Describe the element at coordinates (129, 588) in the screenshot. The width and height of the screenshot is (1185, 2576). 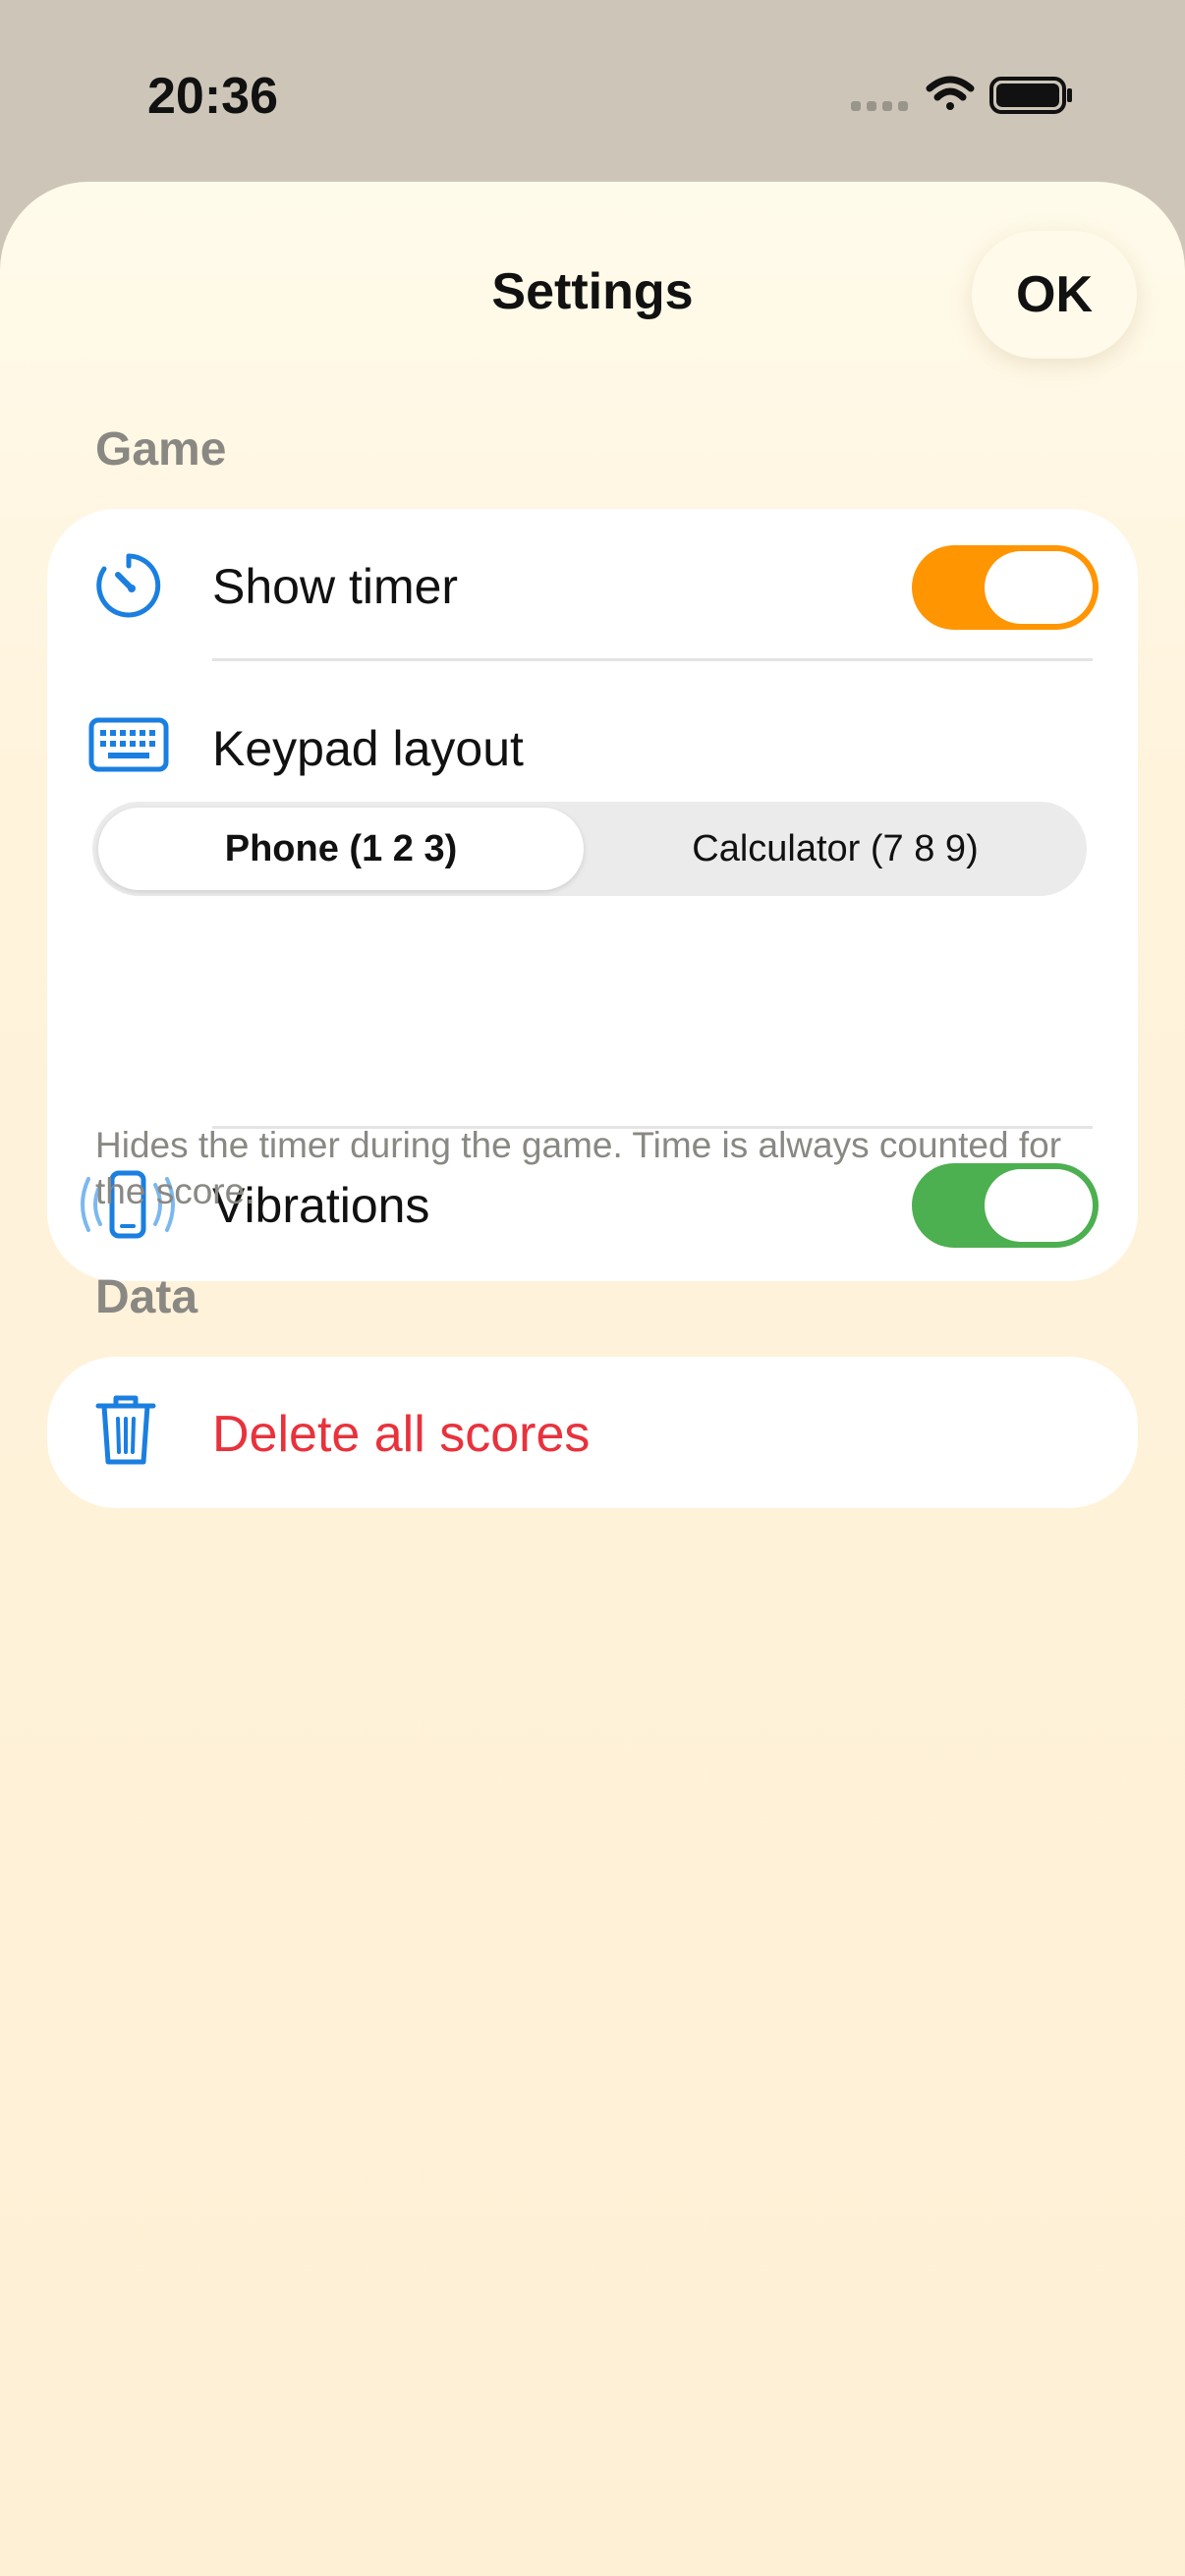
I see `timer-icon` at that location.